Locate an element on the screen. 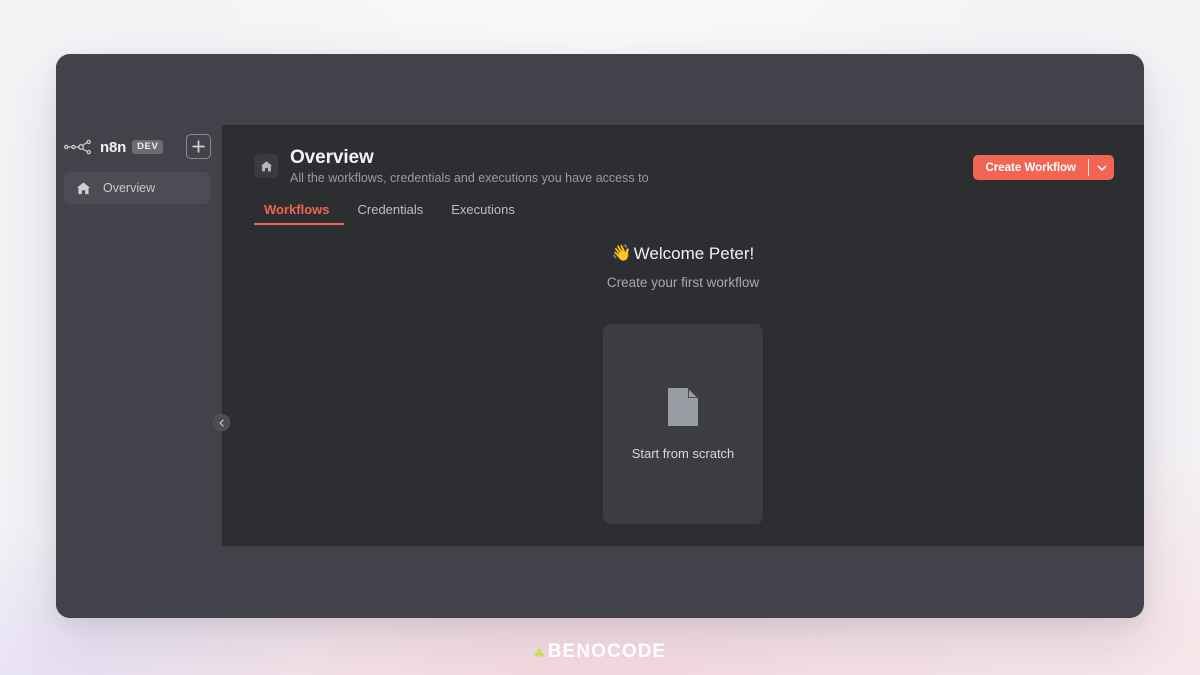 The image size is (1200, 675). file-document-icon is located at coordinates (683, 407).